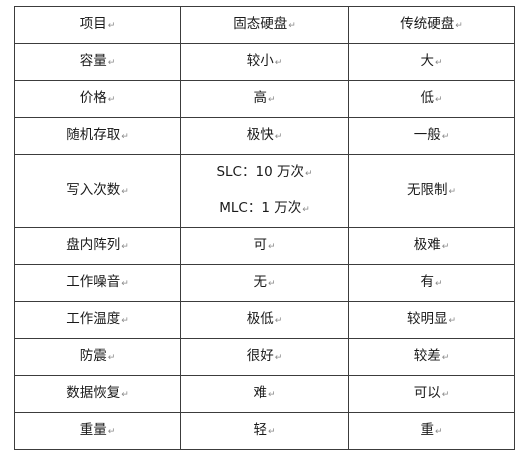 Image resolution: width=525 pixels, height=463 pixels. What do you see at coordinates (260, 172) in the screenshot?
I see `slc-value: SLC：10 万次` at bounding box center [260, 172].